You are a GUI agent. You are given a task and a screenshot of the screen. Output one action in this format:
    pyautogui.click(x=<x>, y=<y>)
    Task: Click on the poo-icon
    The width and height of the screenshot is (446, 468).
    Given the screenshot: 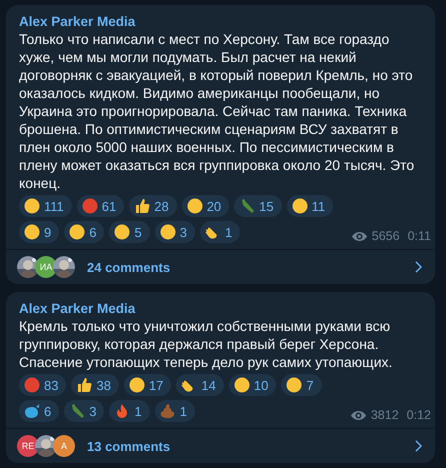 What is the action you would take?
    pyautogui.click(x=168, y=411)
    